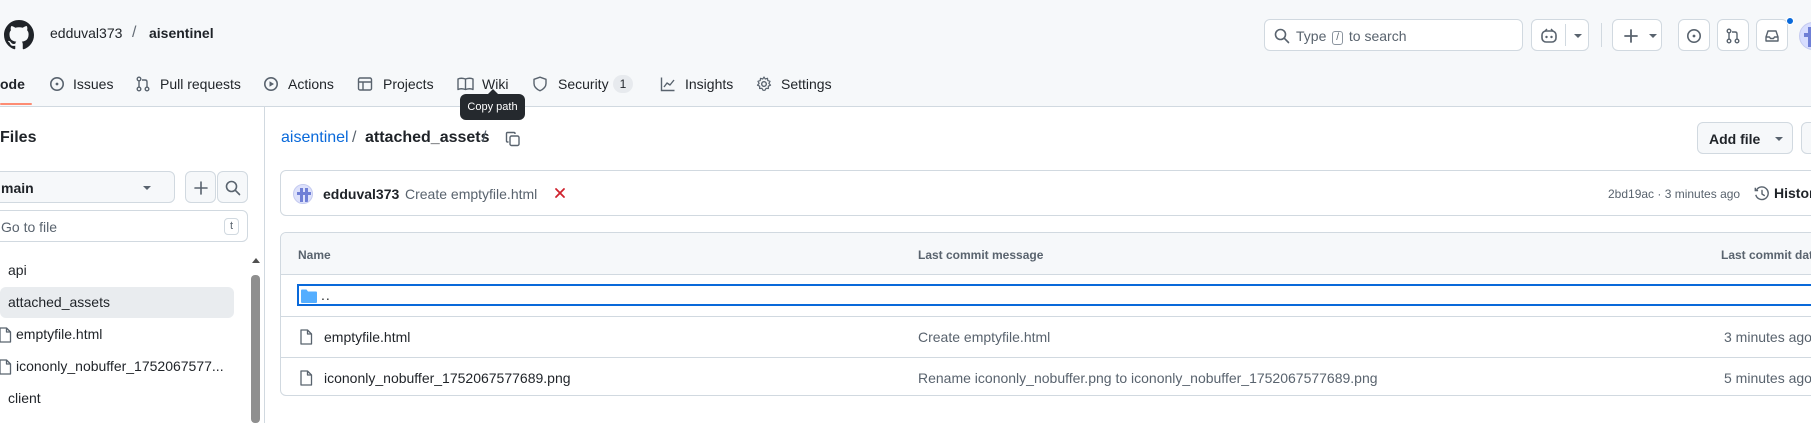 This screenshot has width=1811, height=423. What do you see at coordinates (560, 193) in the screenshot?
I see `x-icon` at bounding box center [560, 193].